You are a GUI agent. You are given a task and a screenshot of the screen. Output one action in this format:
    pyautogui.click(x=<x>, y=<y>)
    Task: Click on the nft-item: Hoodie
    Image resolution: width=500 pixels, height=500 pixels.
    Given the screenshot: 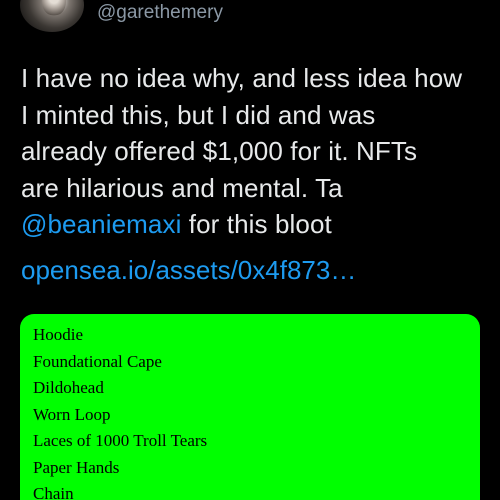 What is the action you would take?
    pyautogui.click(x=58, y=334)
    